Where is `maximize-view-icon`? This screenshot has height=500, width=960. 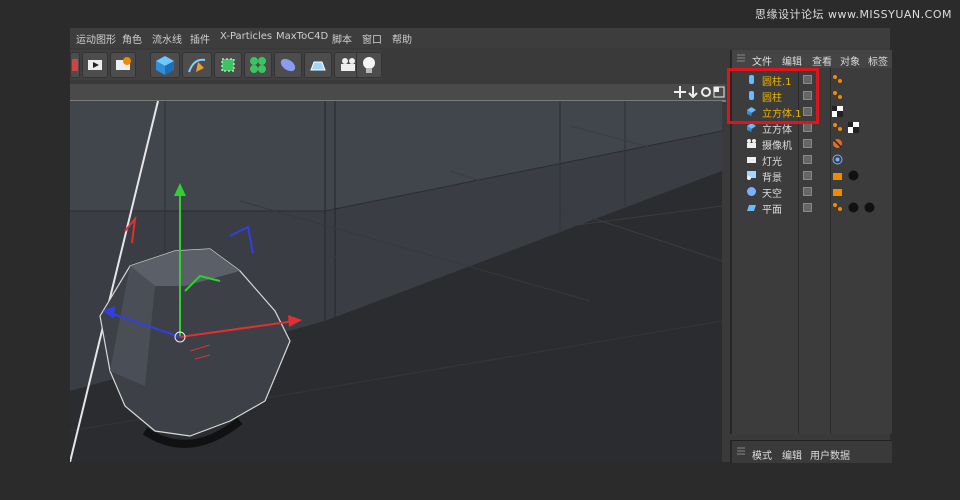
maximize-view-icon is located at coordinates (719, 92).